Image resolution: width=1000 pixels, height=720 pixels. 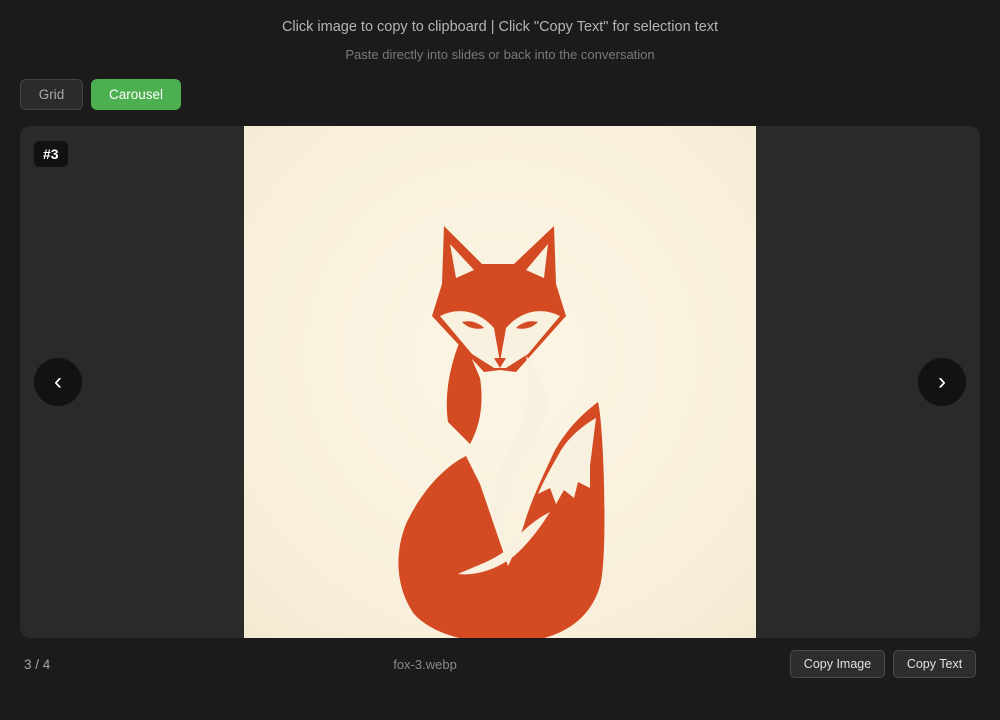 I want to click on previous-button: ‹, so click(x=58, y=382).